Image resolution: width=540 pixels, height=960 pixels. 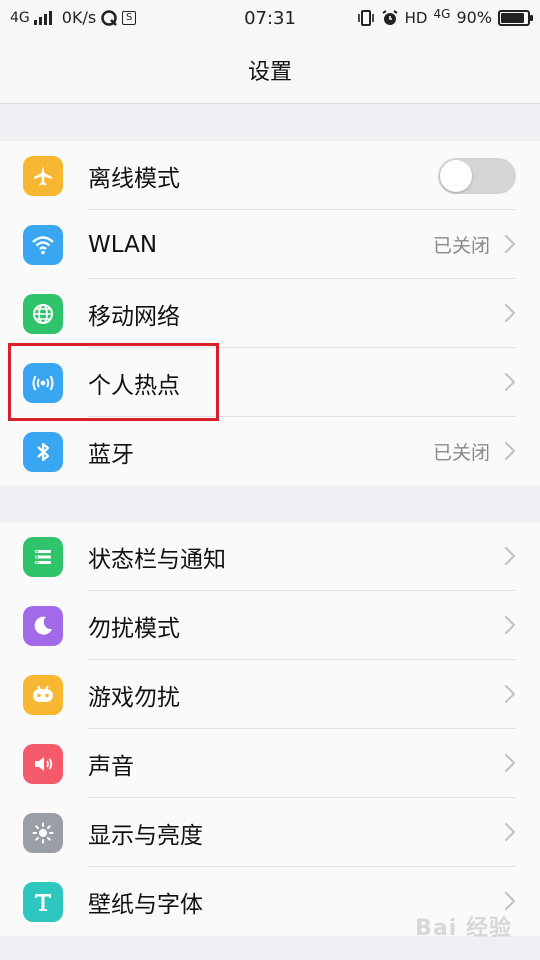 I want to click on settings-row-label: 状态栏与通知, so click(x=157, y=559).